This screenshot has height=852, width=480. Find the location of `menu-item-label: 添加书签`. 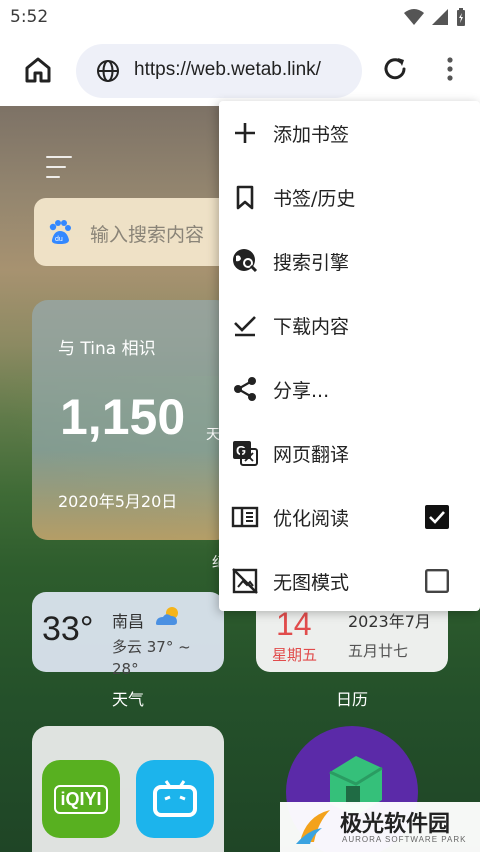

menu-item-label: 添加书签 is located at coordinates (311, 135).